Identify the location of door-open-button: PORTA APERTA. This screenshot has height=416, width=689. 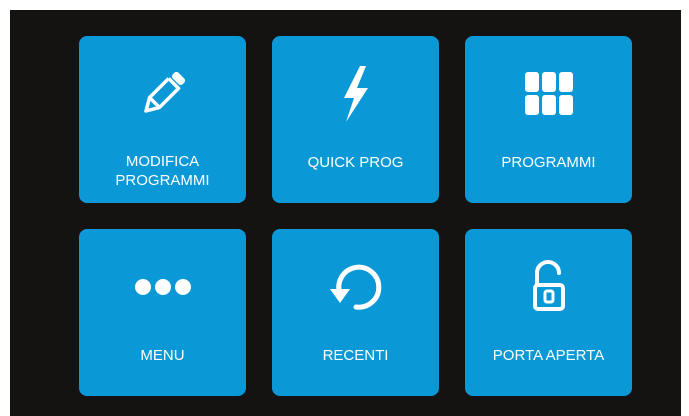
(548, 312).